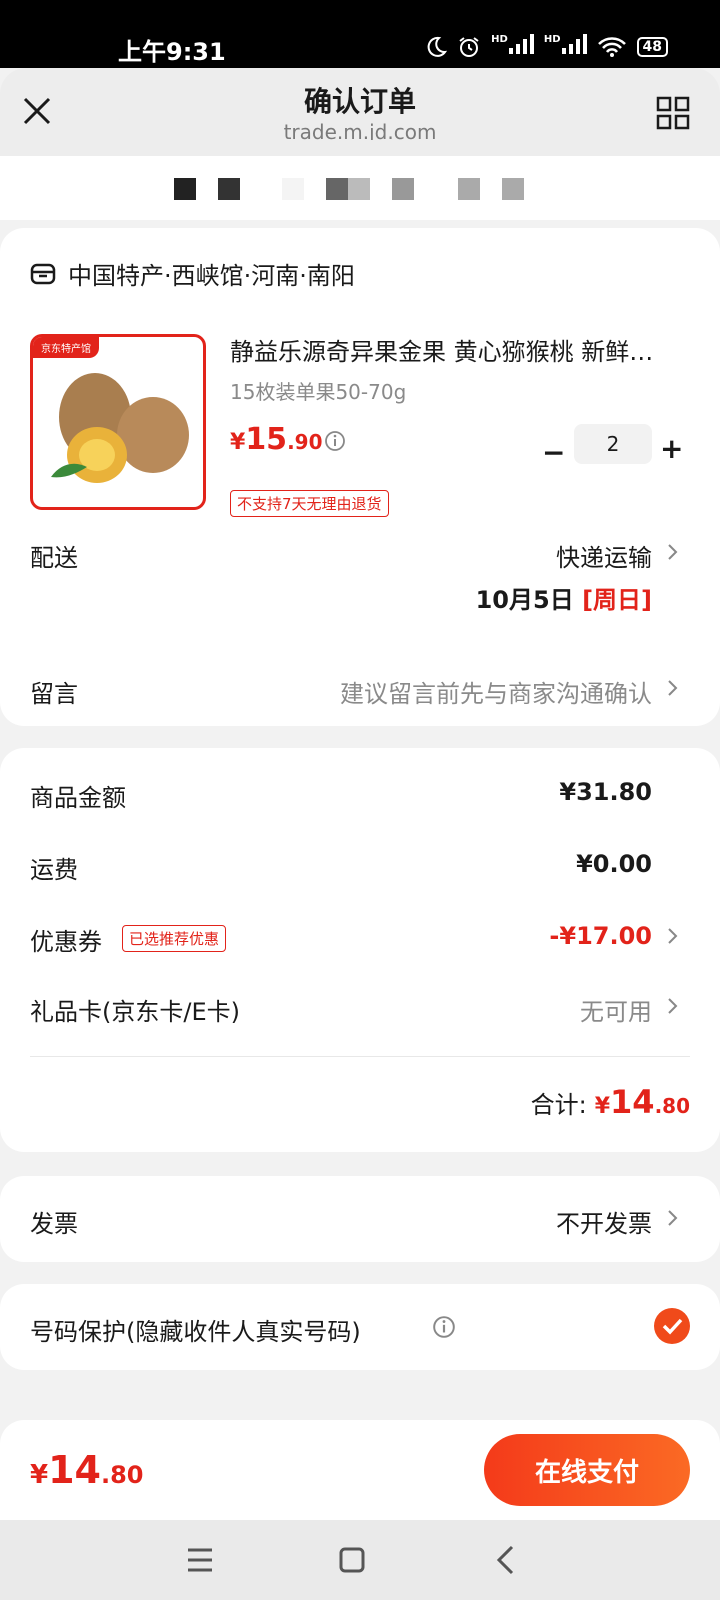  Describe the element at coordinates (558, 1105) in the screenshot. I see `total-label: 合计:` at that location.